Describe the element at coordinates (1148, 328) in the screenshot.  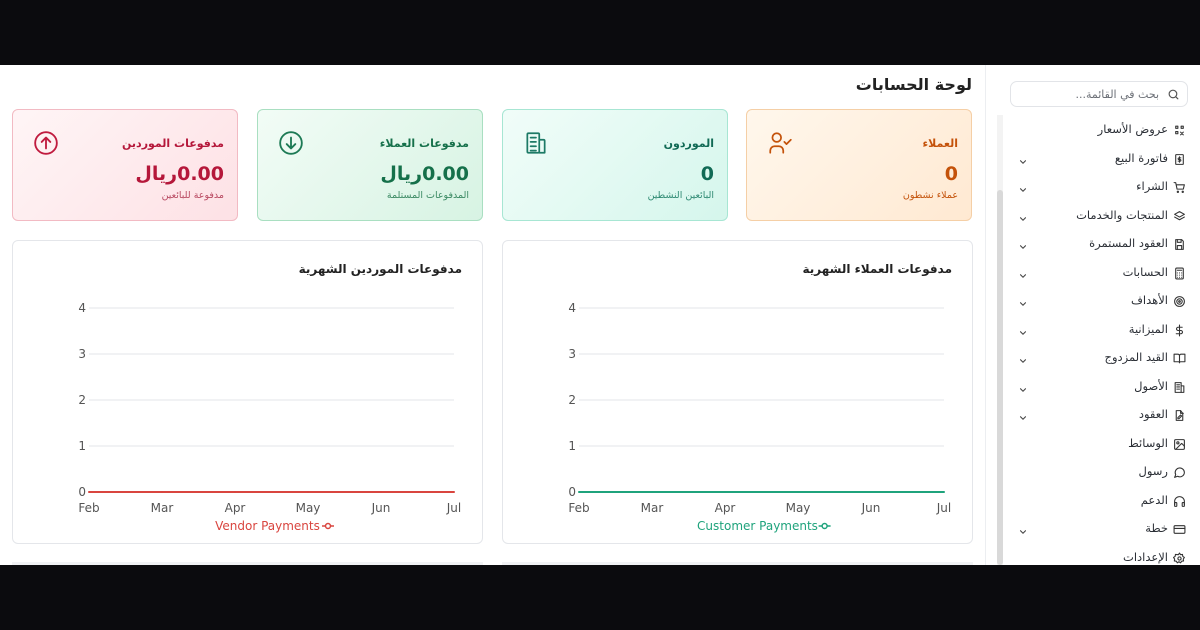
I see `sidebar-item-label: الميزانية` at that location.